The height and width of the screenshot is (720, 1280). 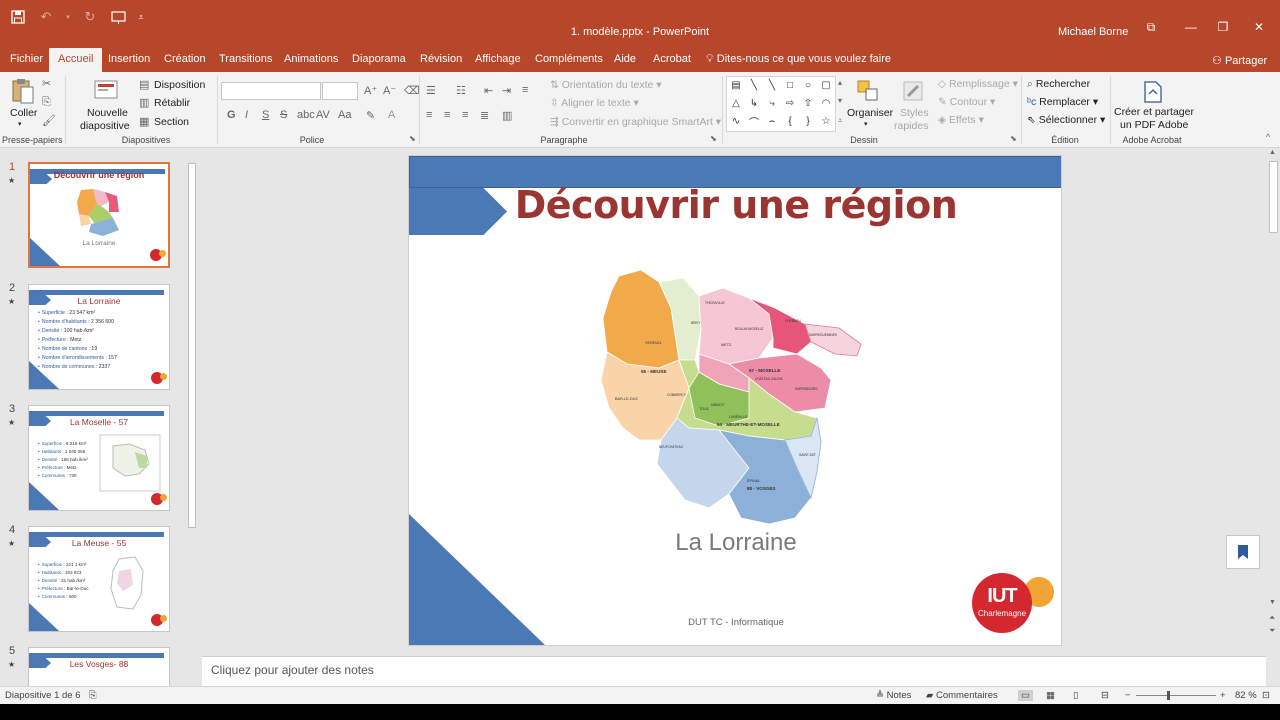 I want to click on align-center-icon: ≡, so click(x=447, y=115).